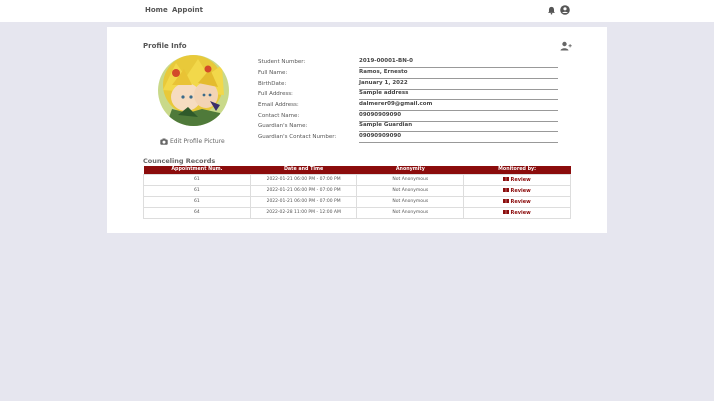 Image resolution: width=714 pixels, height=401 pixels. I want to click on full-address-value: Sample address, so click(458, 95).